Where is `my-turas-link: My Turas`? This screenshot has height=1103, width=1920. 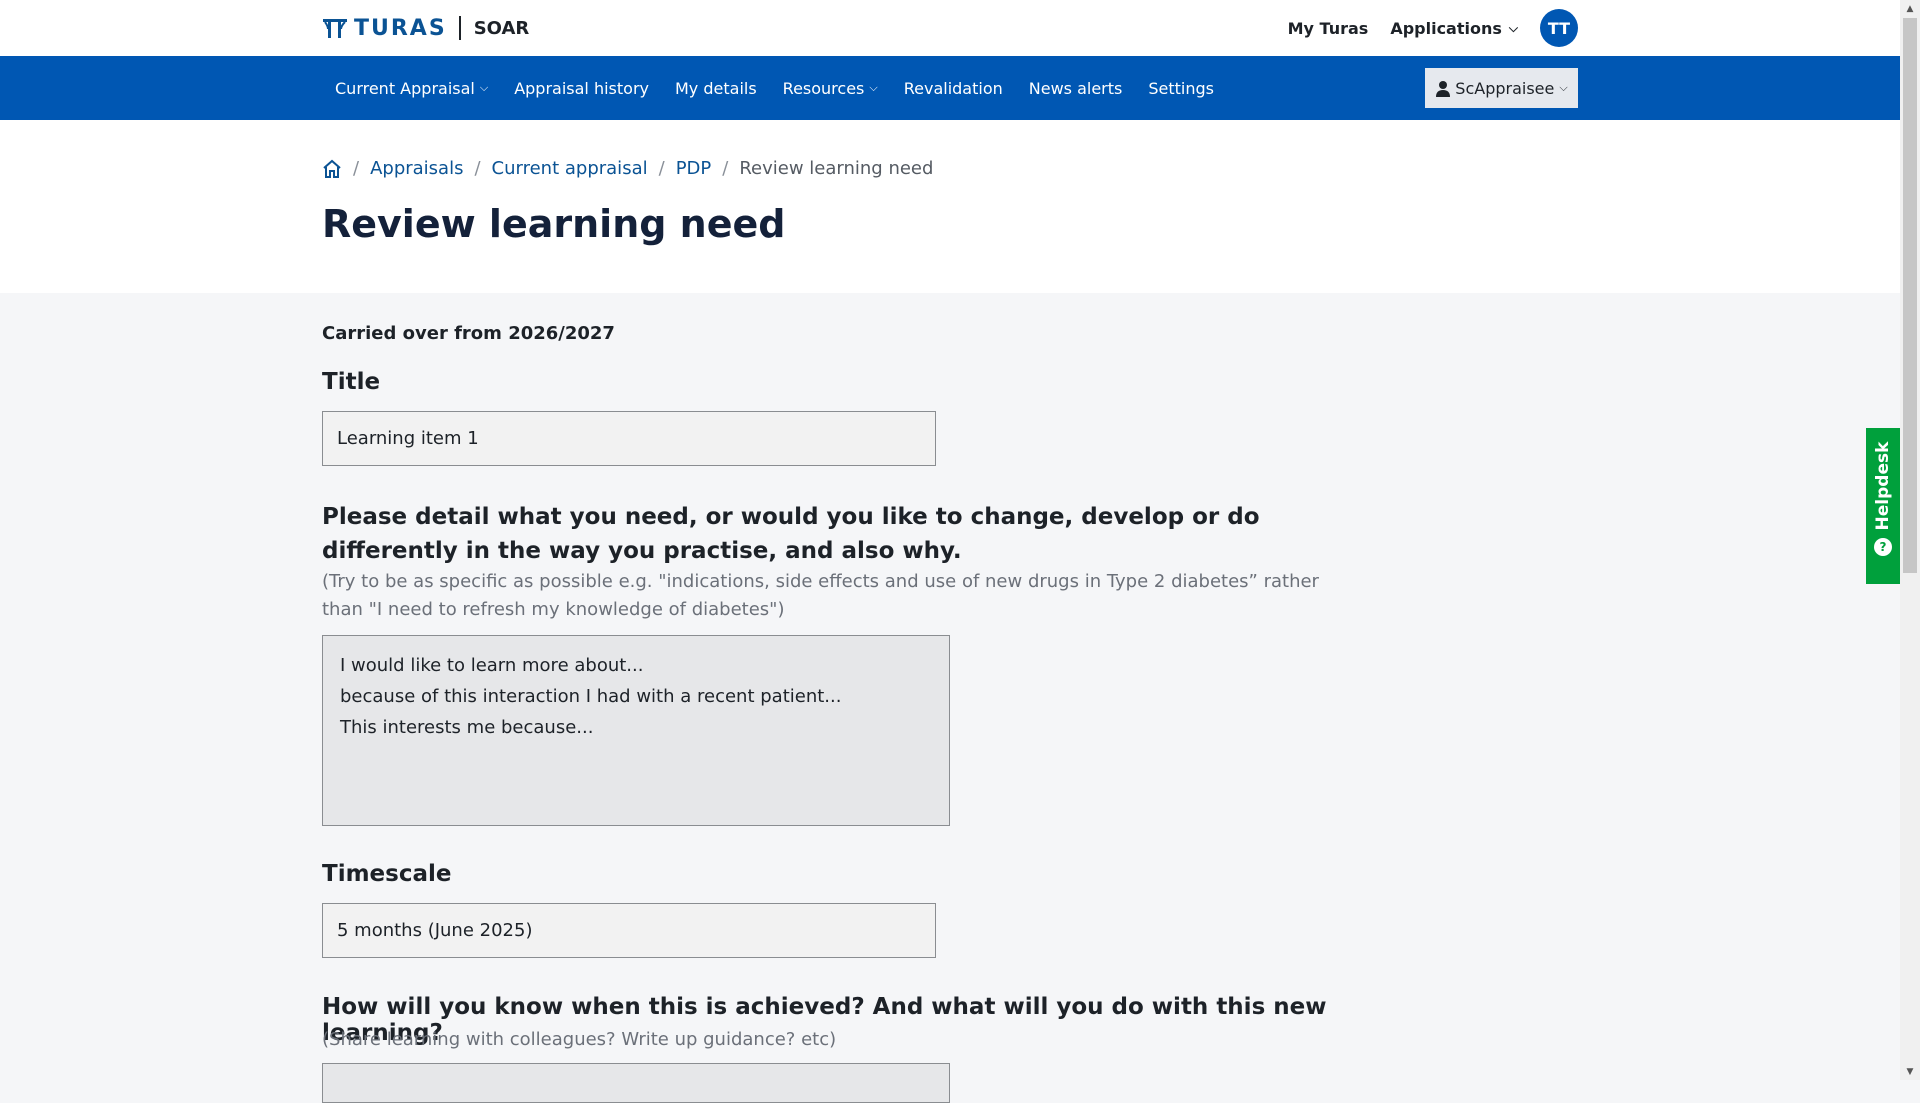 my-turas-link: My Turas is located at coordinates (1328, 28).